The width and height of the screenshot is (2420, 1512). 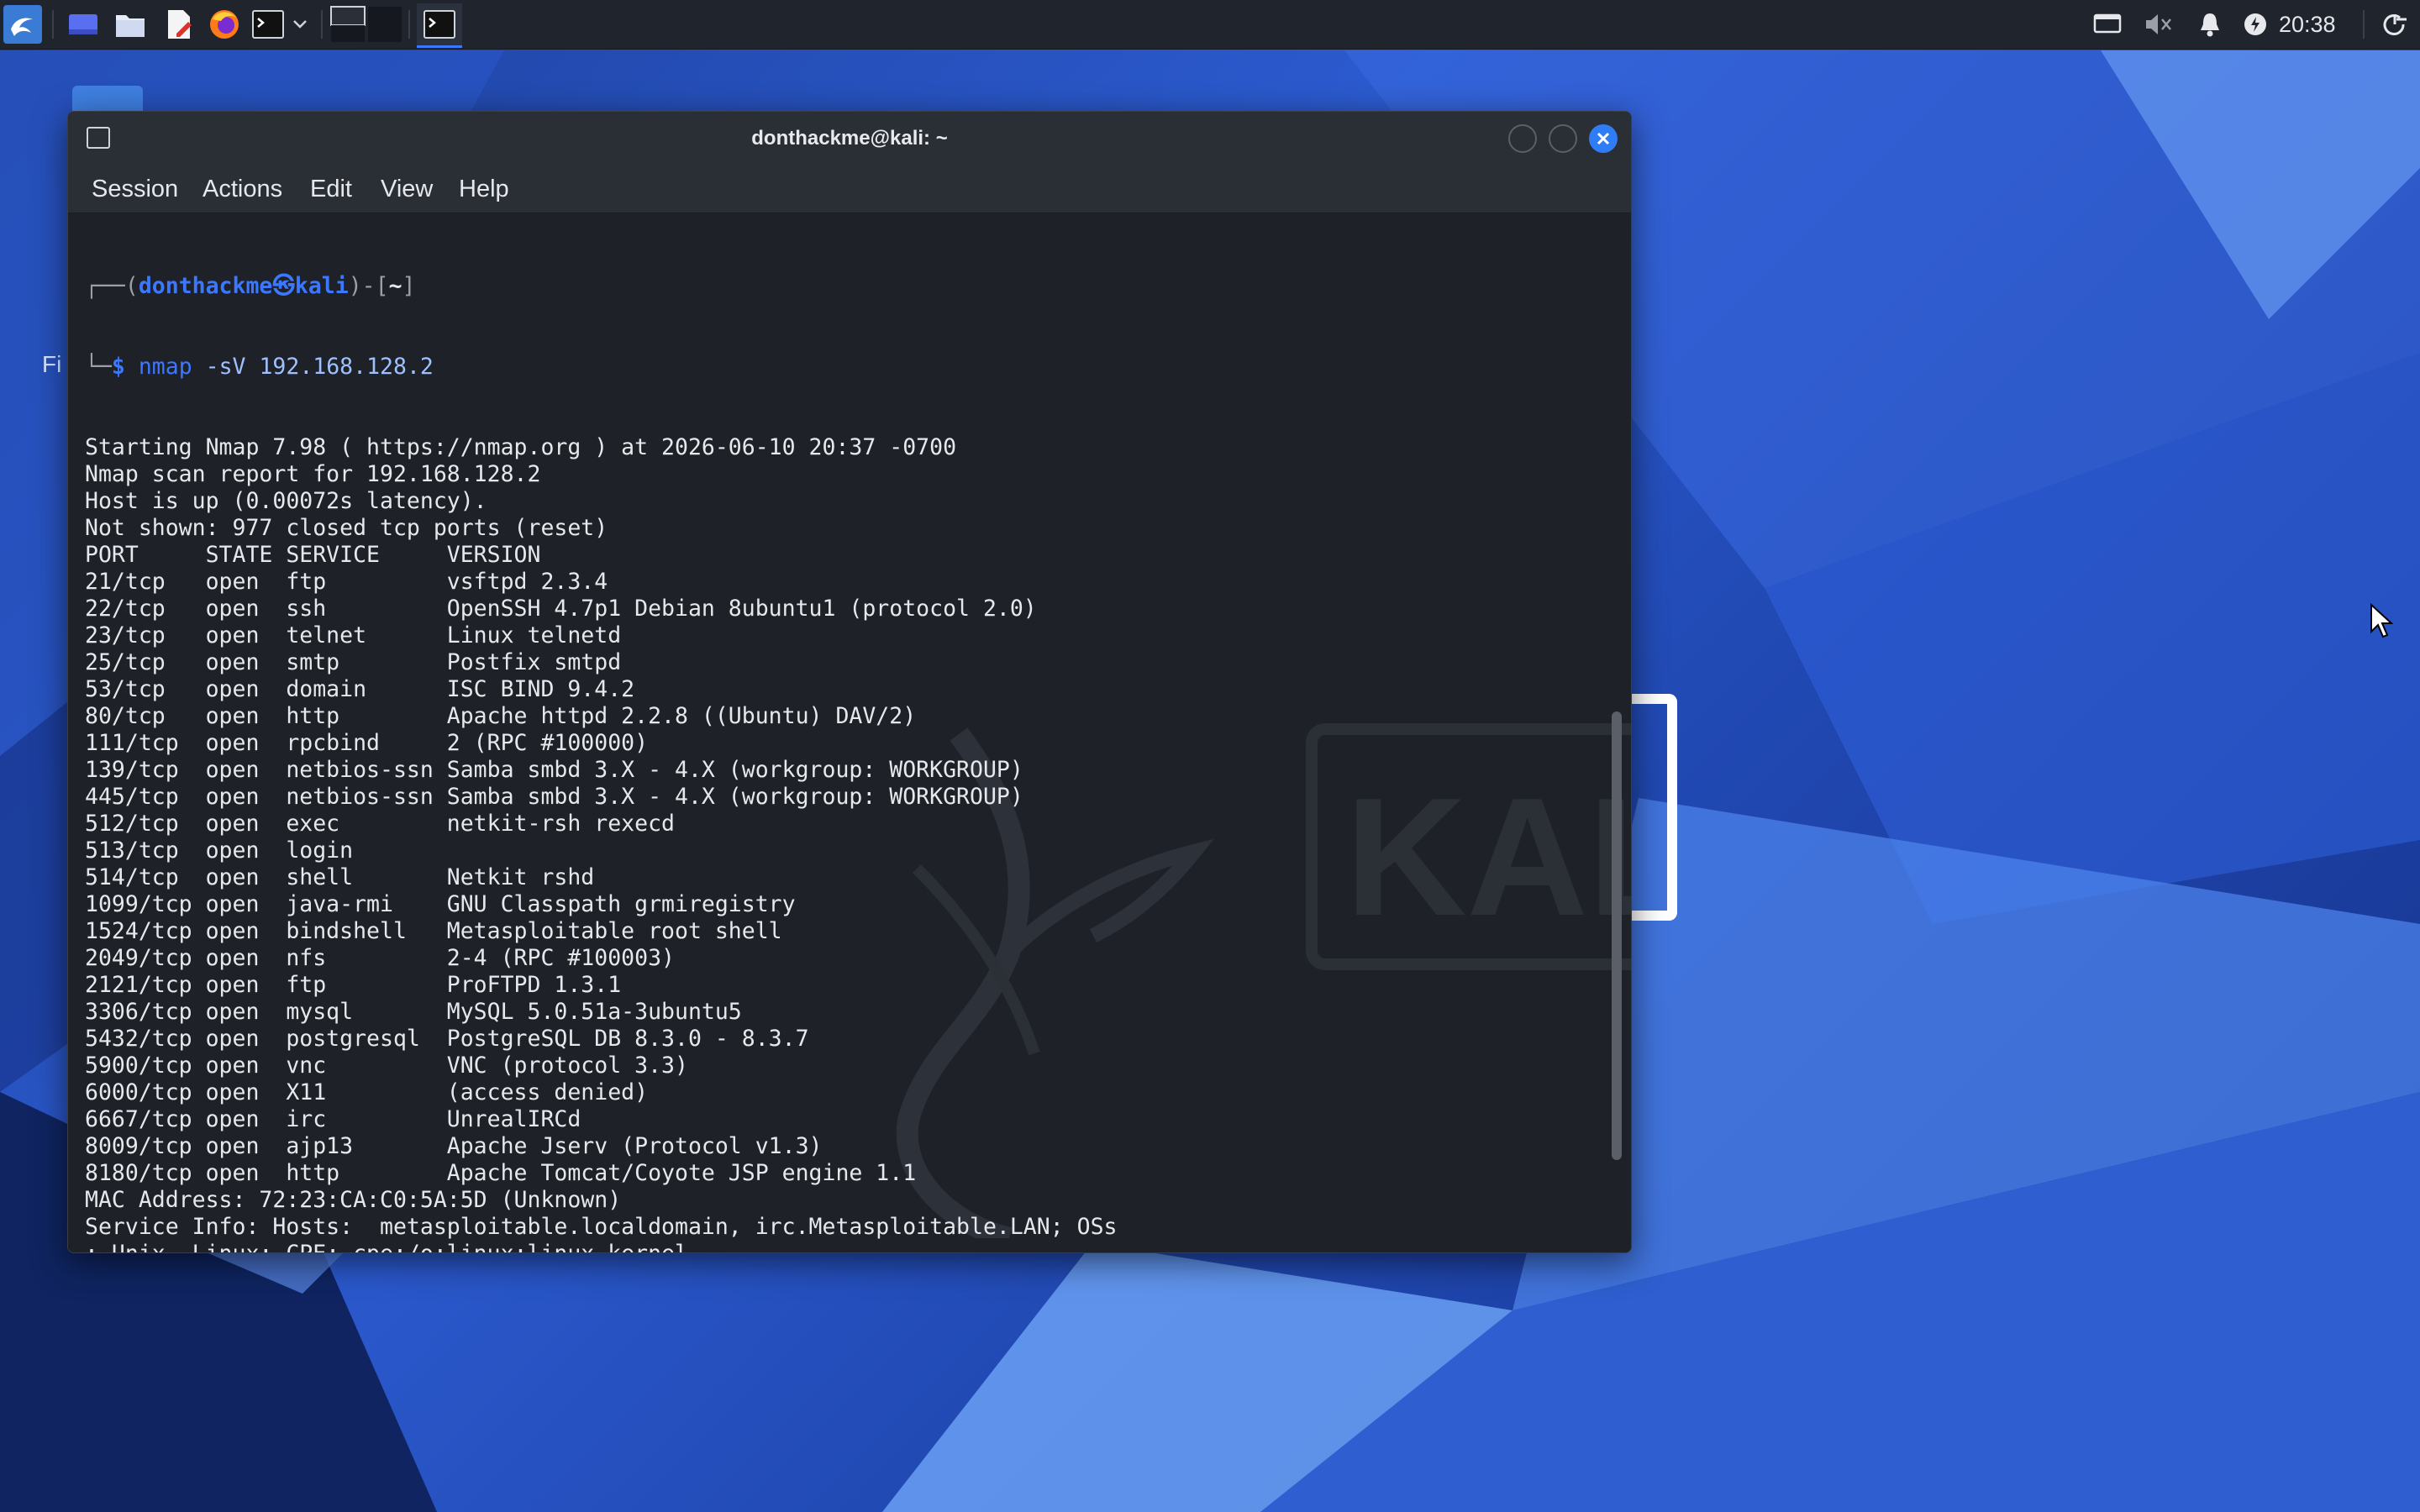 What do you see at coordinates (52, 364) in the screenshot?
I see `desktop-icon-label: Fi` at bounding box center [52, 364].